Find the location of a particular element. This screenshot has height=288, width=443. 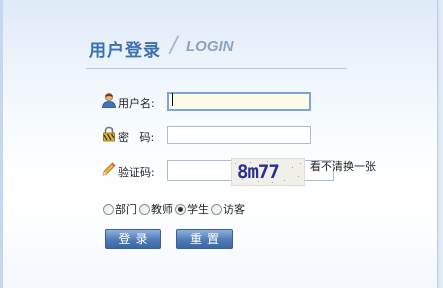

reset-button: 重置 is located at coordinates (204, 239).